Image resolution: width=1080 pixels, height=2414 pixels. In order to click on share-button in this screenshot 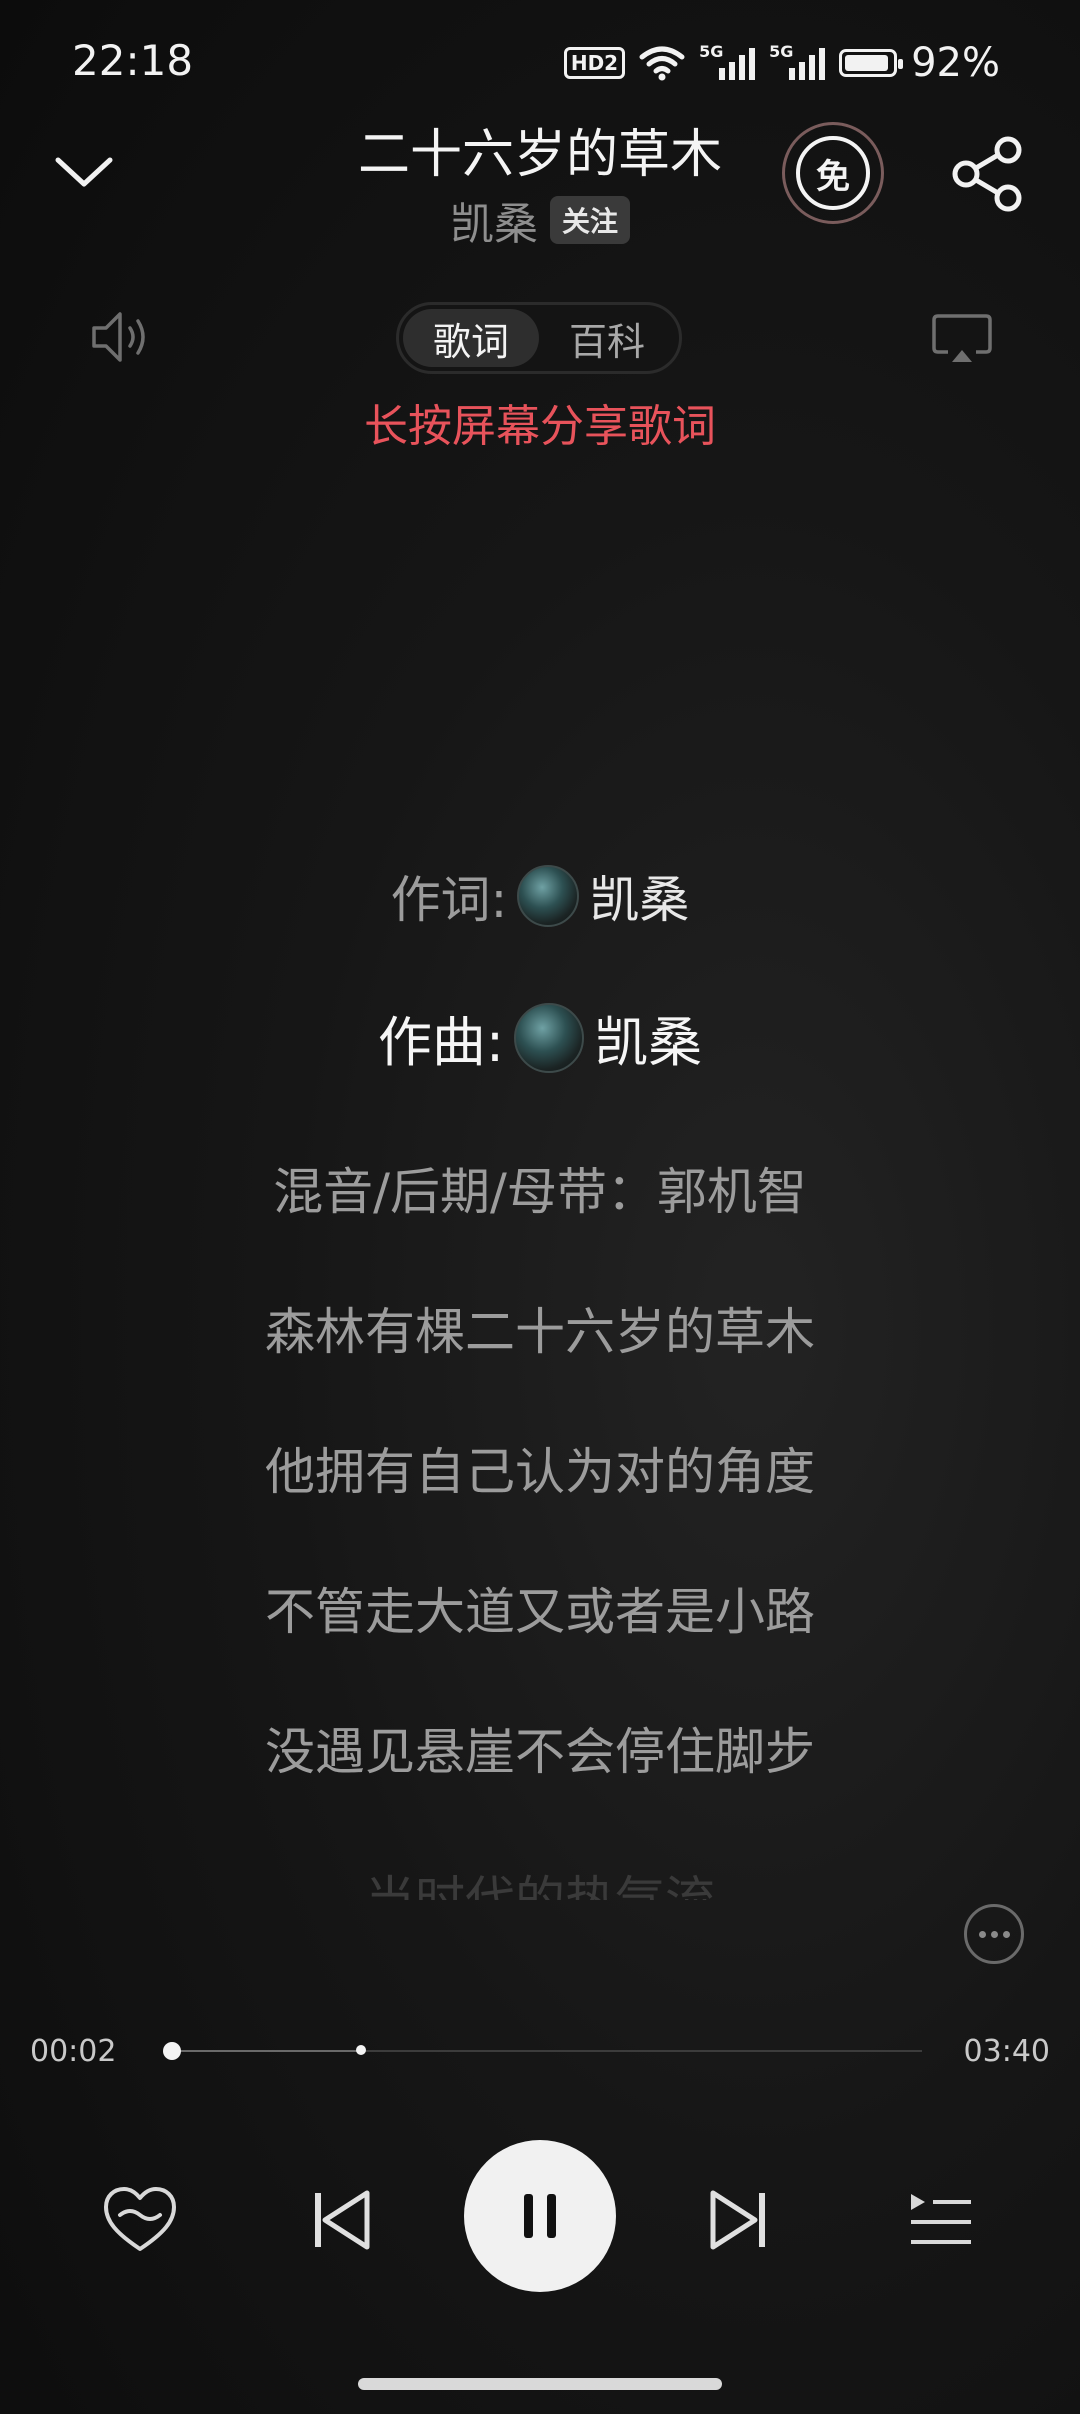, I will do `click(988, 174)`.